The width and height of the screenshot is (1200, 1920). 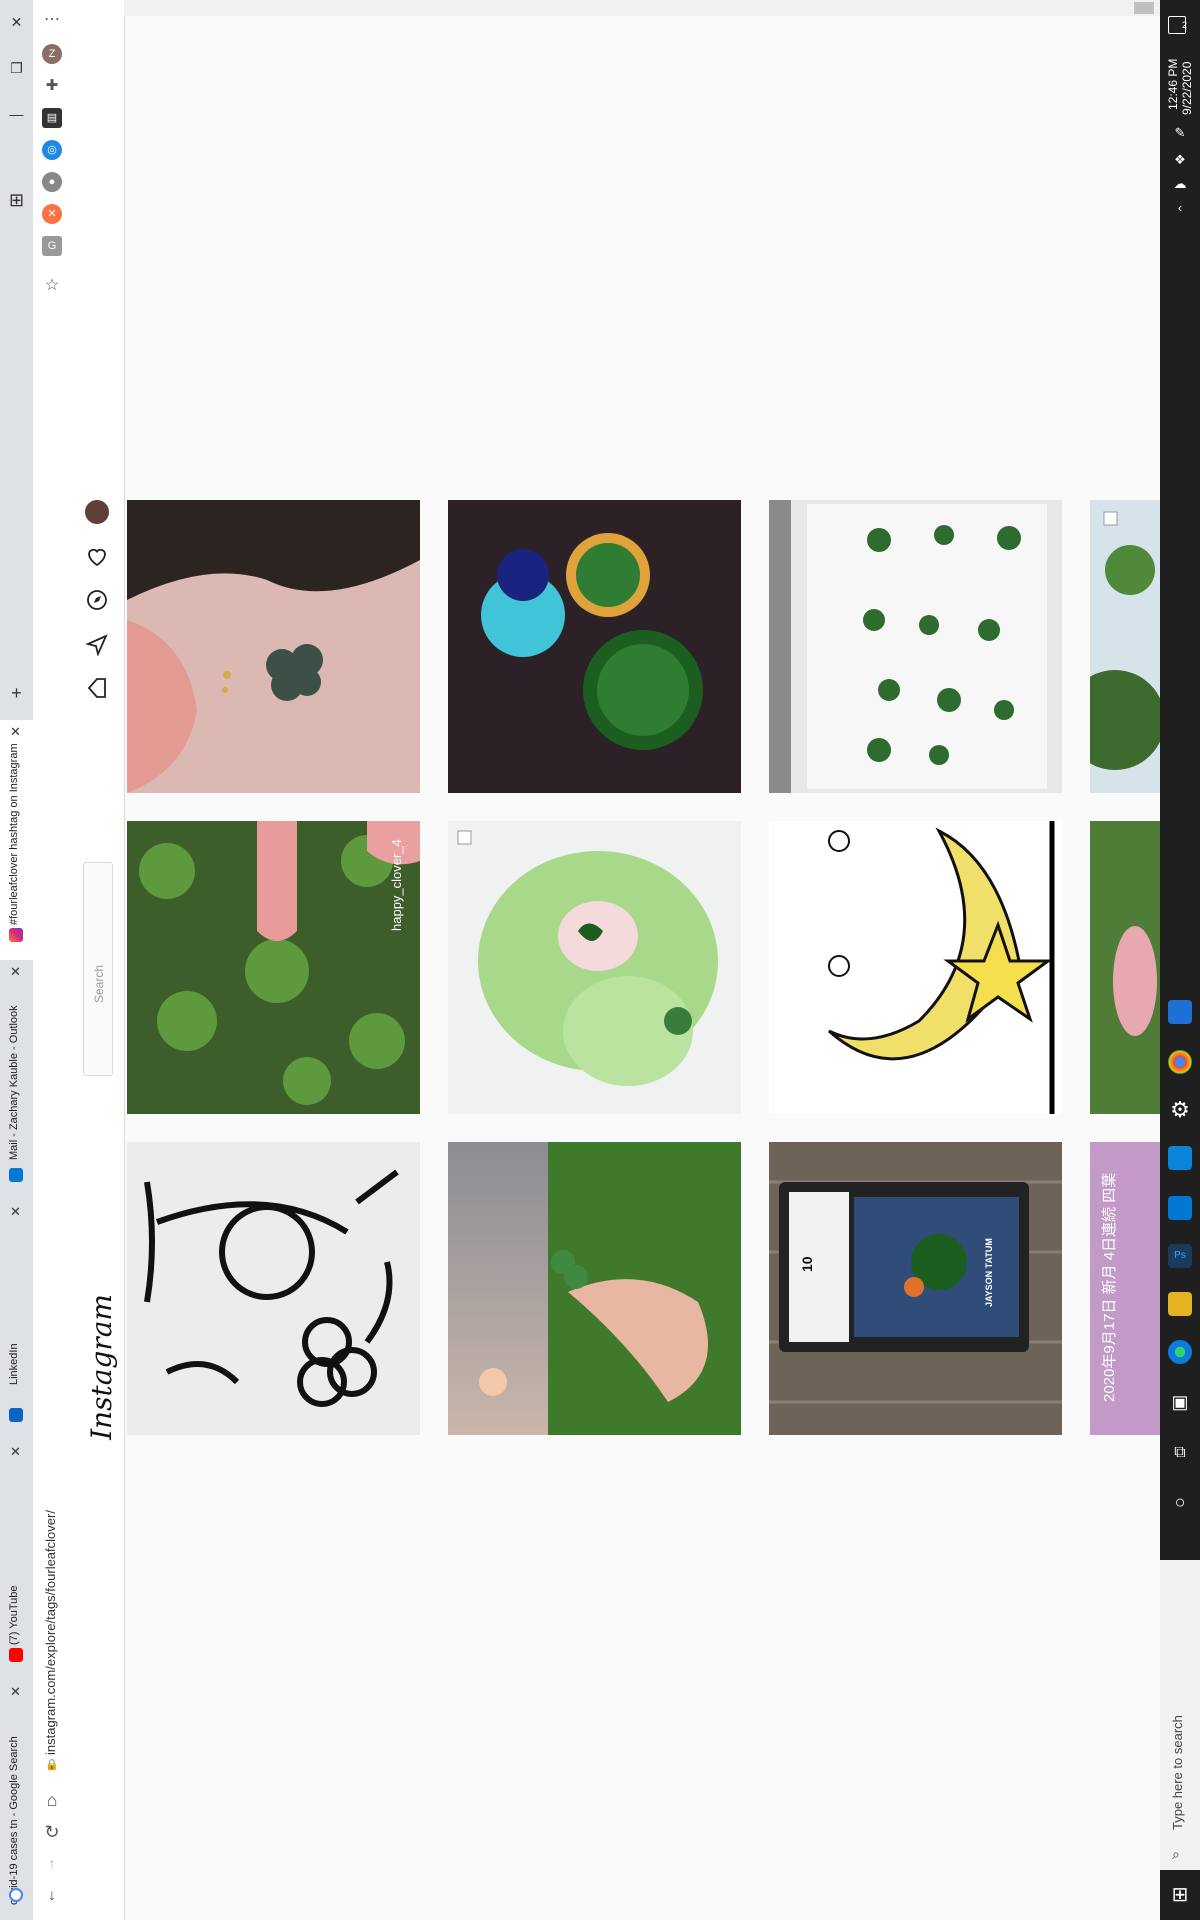 I want to click on tab-label: Mail - Zachary Kauble - Outlook, so click(x=14, y=1082).